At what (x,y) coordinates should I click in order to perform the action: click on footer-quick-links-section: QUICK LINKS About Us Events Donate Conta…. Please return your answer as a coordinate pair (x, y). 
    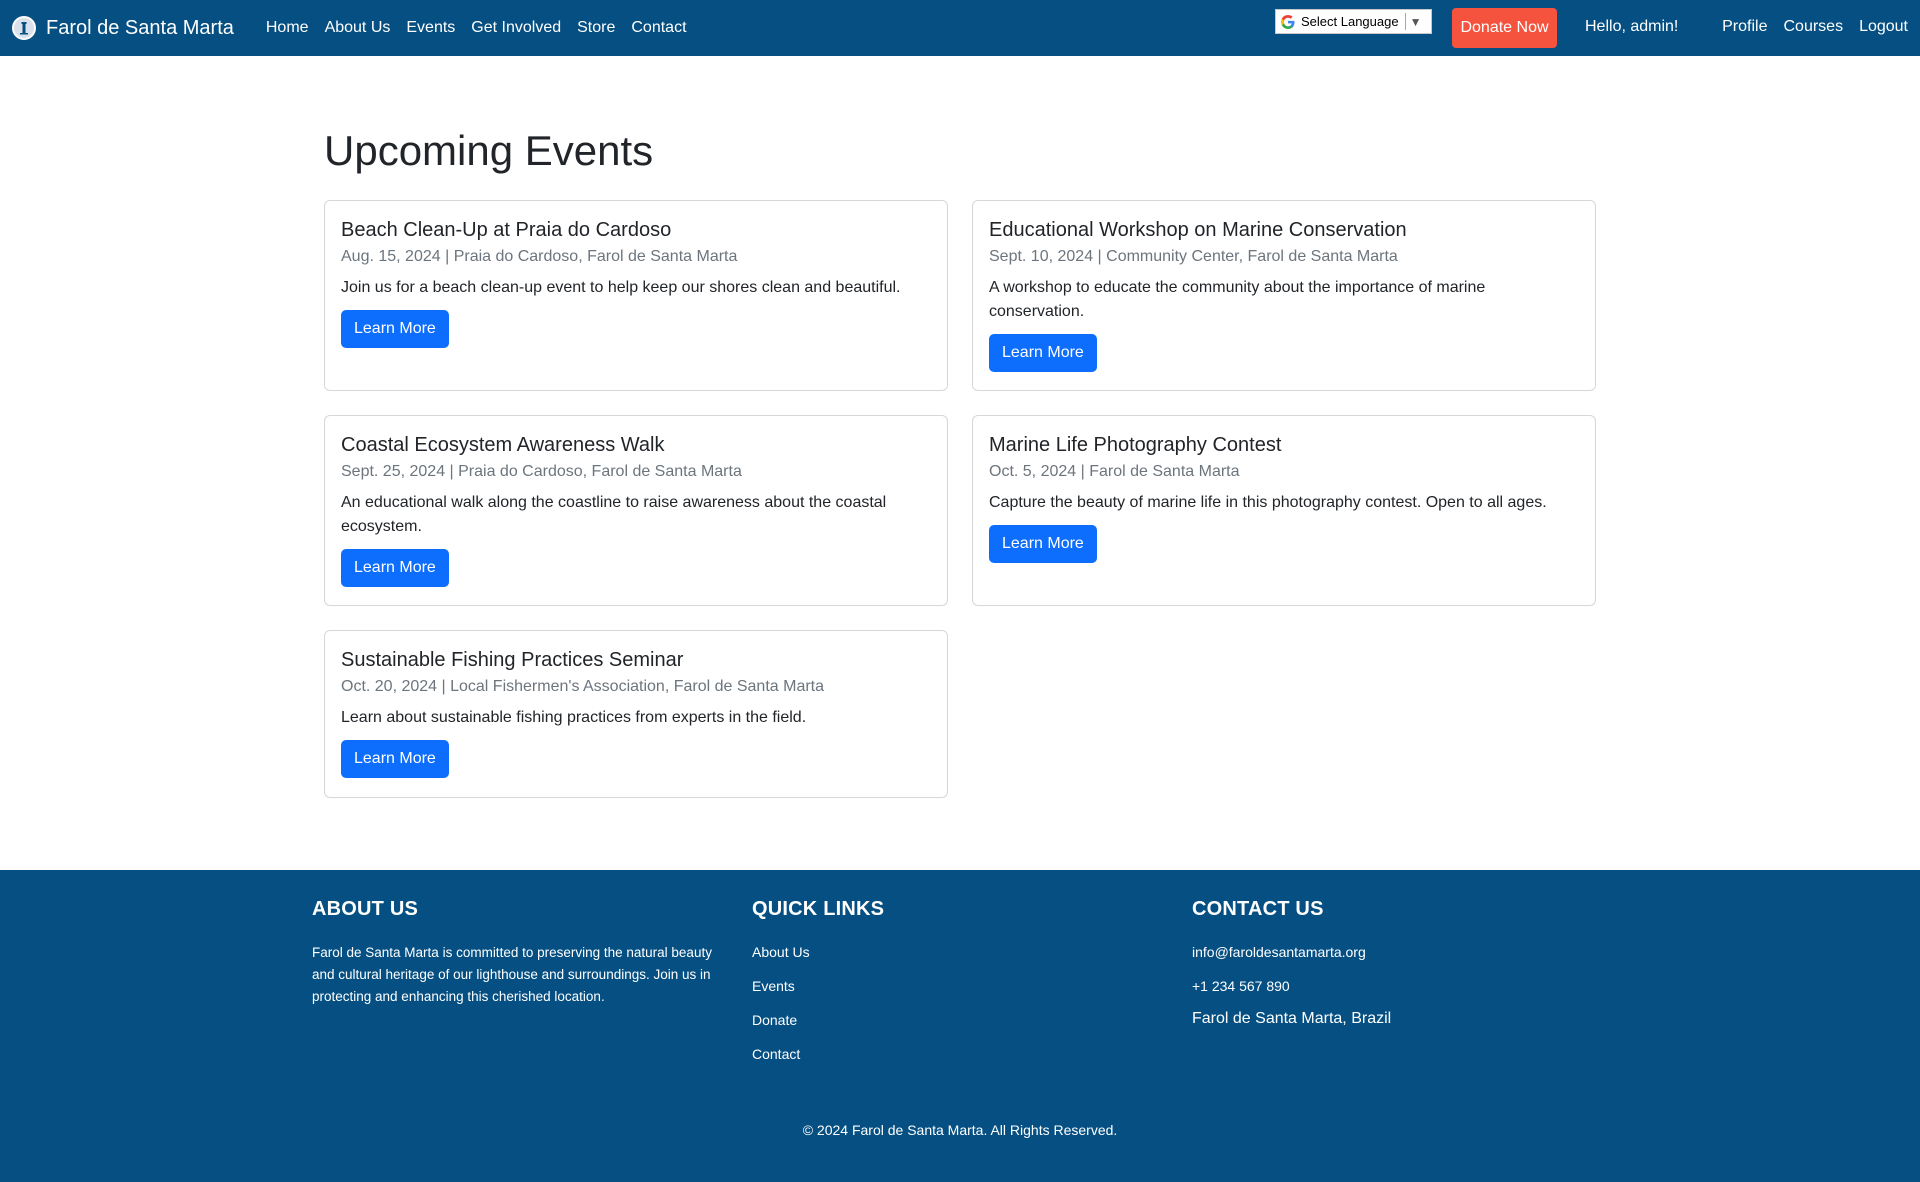
    Looking at the image, I should click on (818, 987).